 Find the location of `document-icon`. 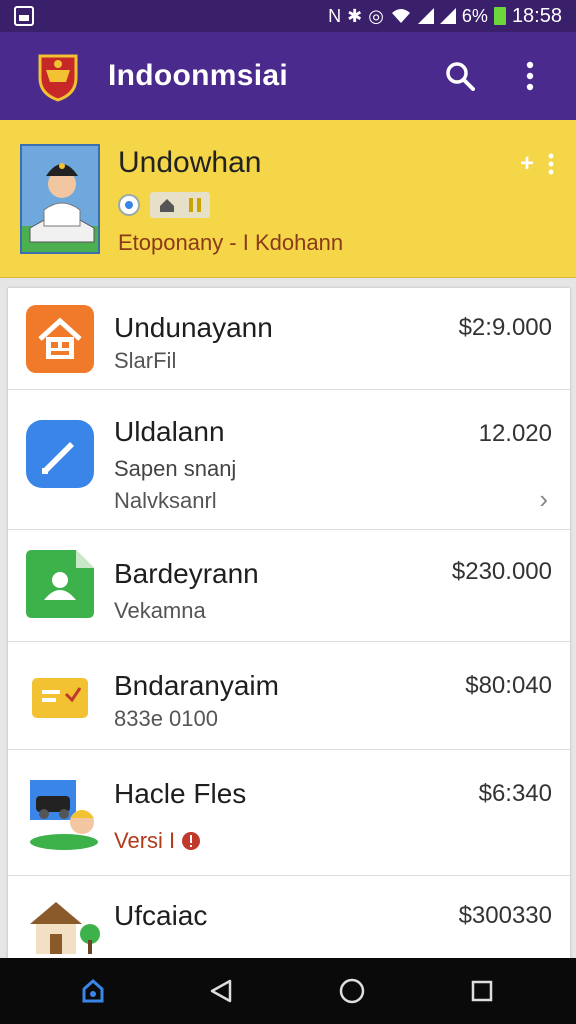

document-icon is located at coordinates (60, 584).